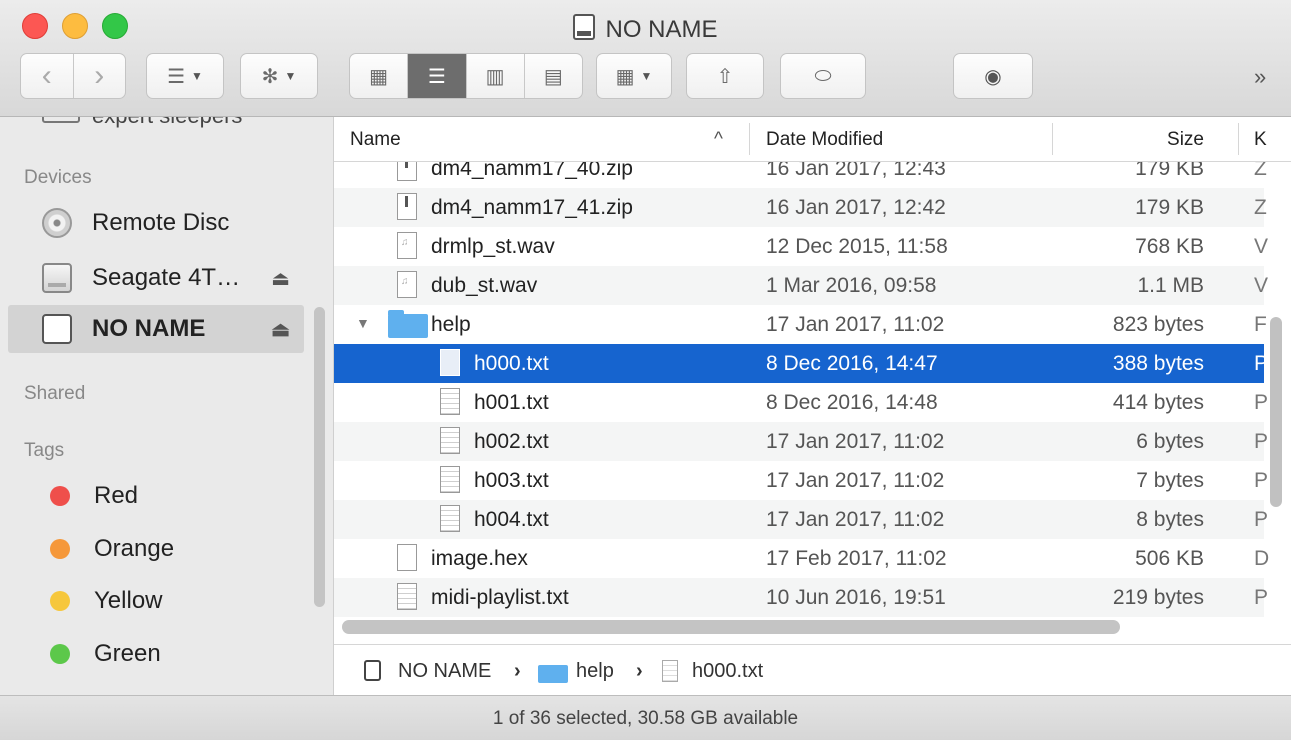 This screenshot has height=740, width=1291. I want to click on date-modified: 16 Jan 2017, 12:42, so click(856, 207).